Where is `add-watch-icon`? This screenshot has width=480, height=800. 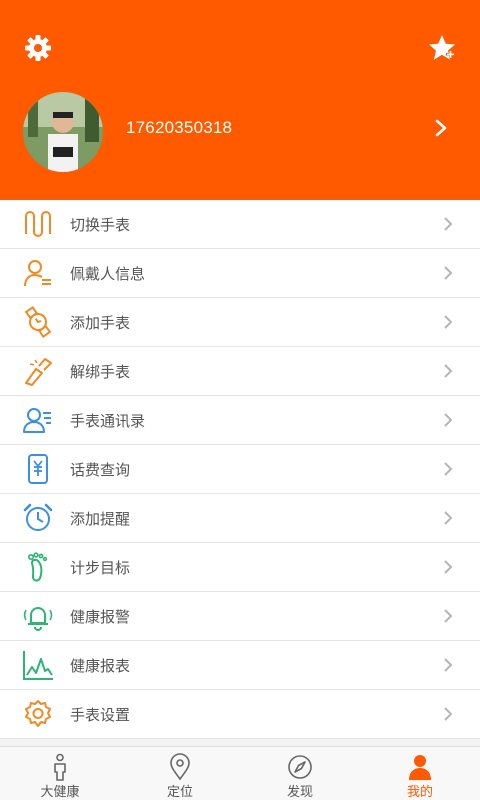 add-watch-icon is located at coordinates (38, 322).